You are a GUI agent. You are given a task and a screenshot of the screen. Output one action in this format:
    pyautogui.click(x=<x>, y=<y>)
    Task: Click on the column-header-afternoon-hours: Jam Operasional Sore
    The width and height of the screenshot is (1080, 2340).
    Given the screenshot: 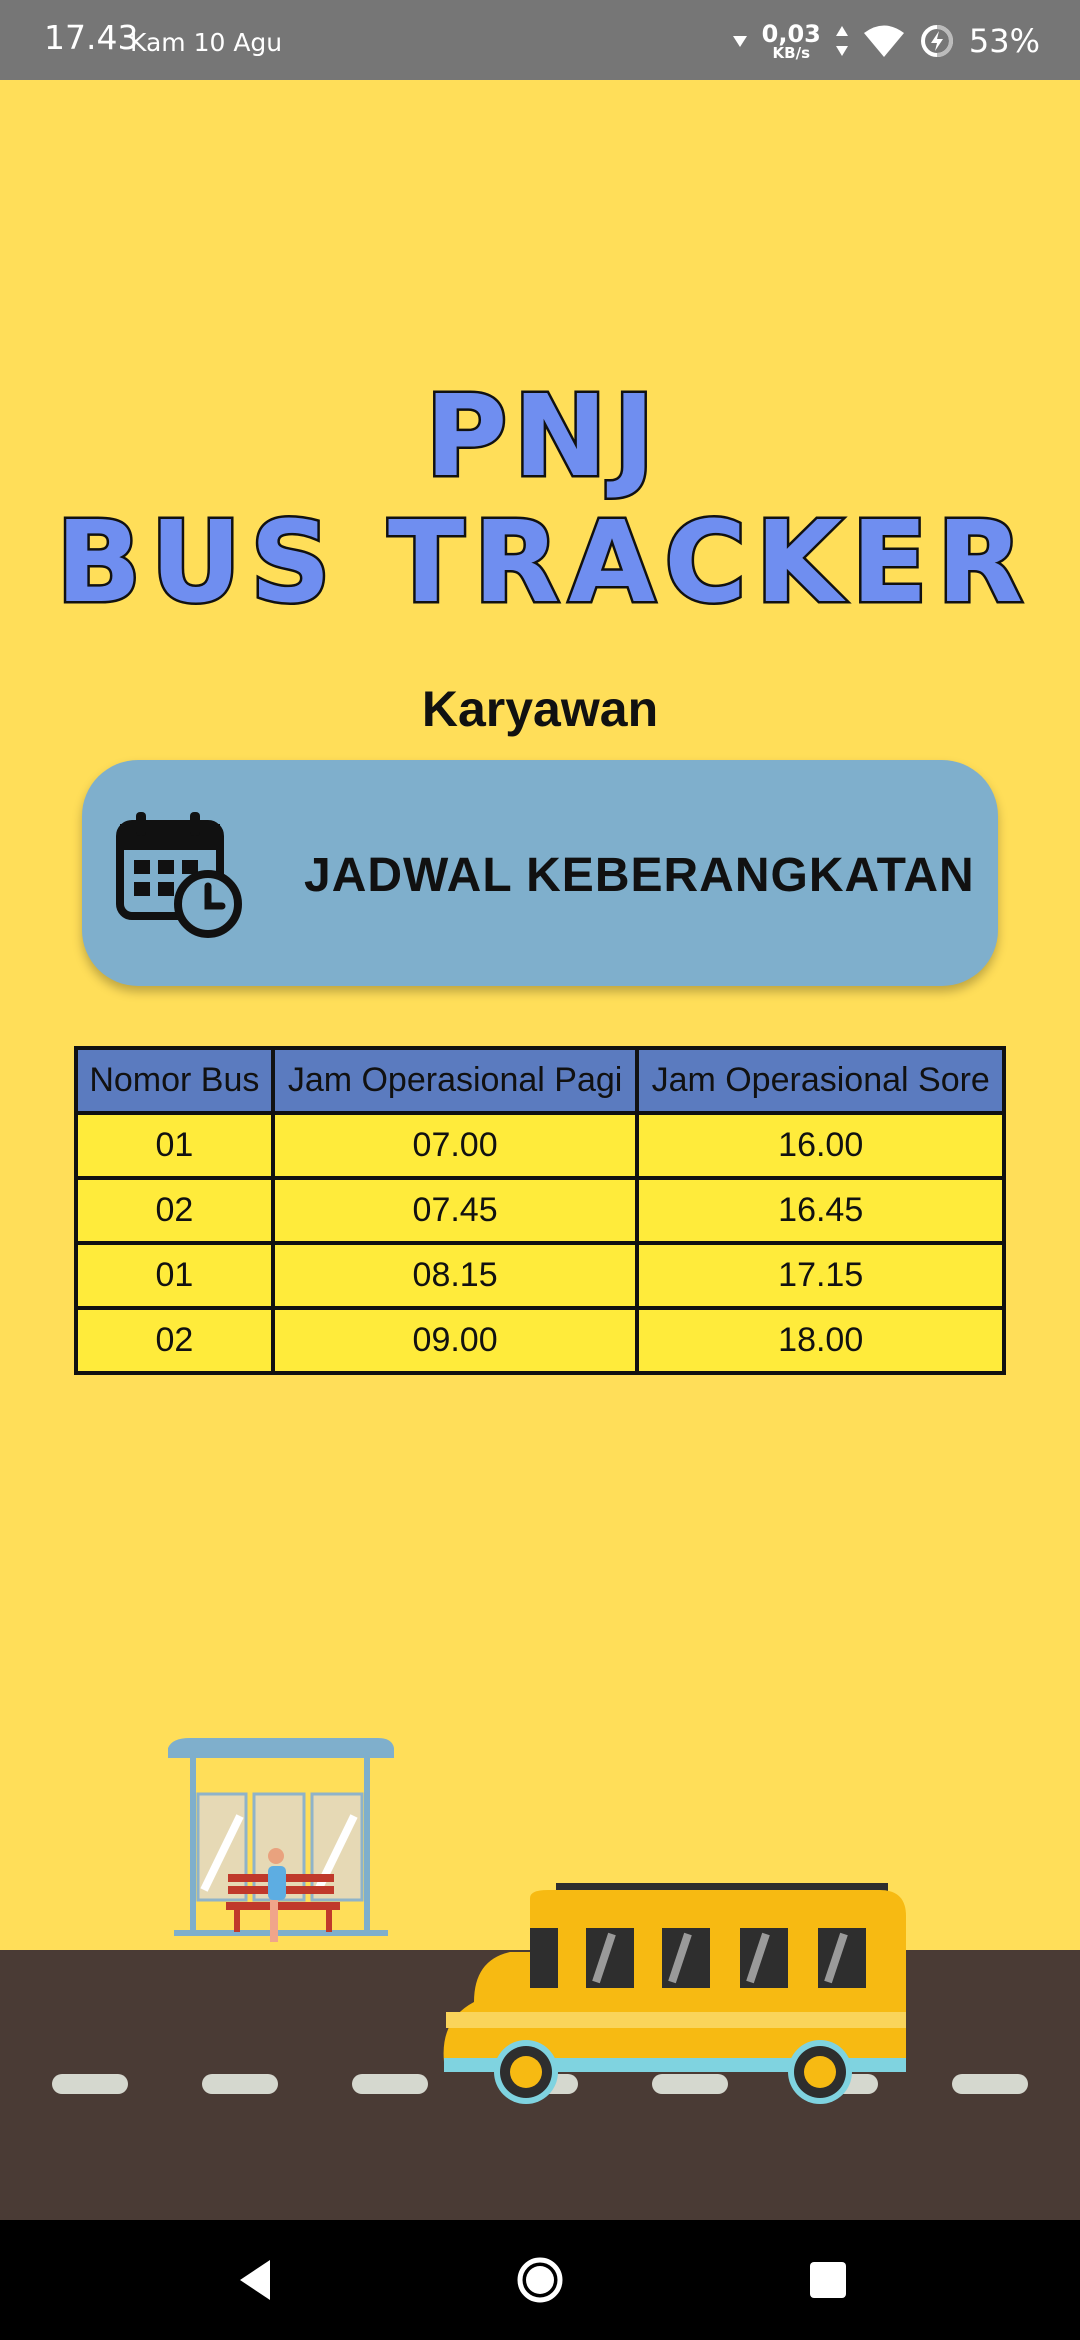 What is the action you would take?
    pyautogui.click(x=820, y=1080)
    